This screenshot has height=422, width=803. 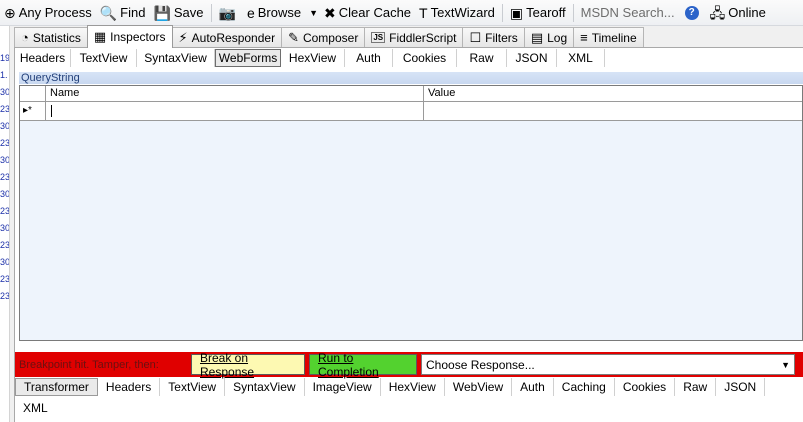 What do you see at coordinates (129, 387) in the screenshot?
I see `response-tab-headers: Headers` at bounding box center [129, 387].